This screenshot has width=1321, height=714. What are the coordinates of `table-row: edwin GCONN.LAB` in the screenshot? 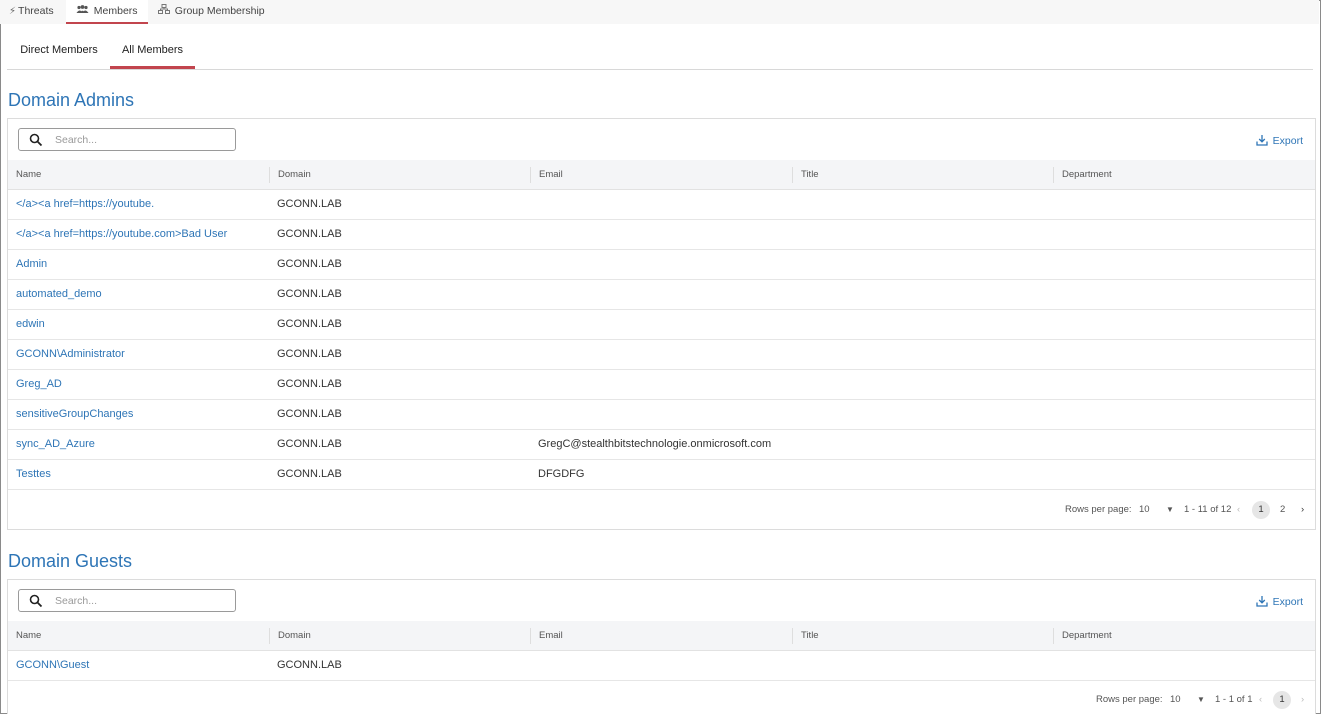 It's located at (661, 325).